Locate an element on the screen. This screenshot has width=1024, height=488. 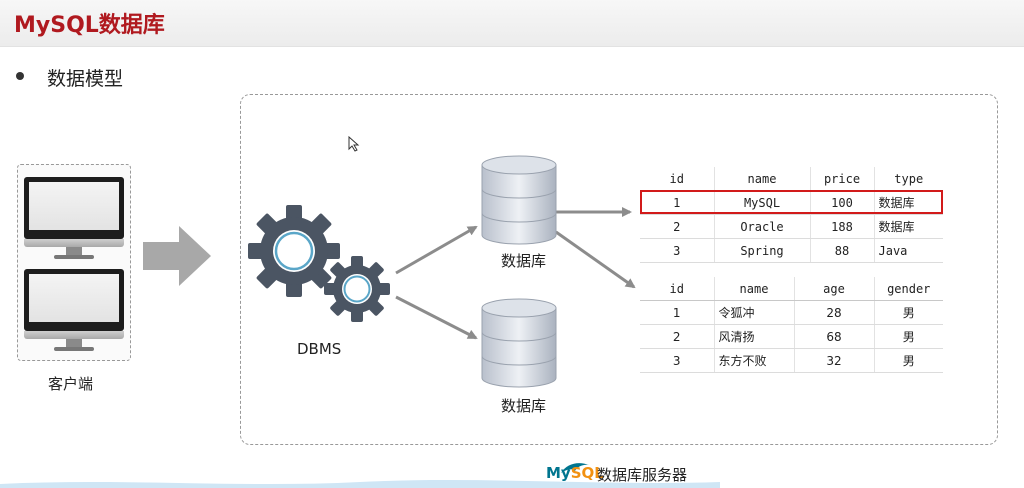
table-header-row: id name age gender is located at coordinates (791, 289).